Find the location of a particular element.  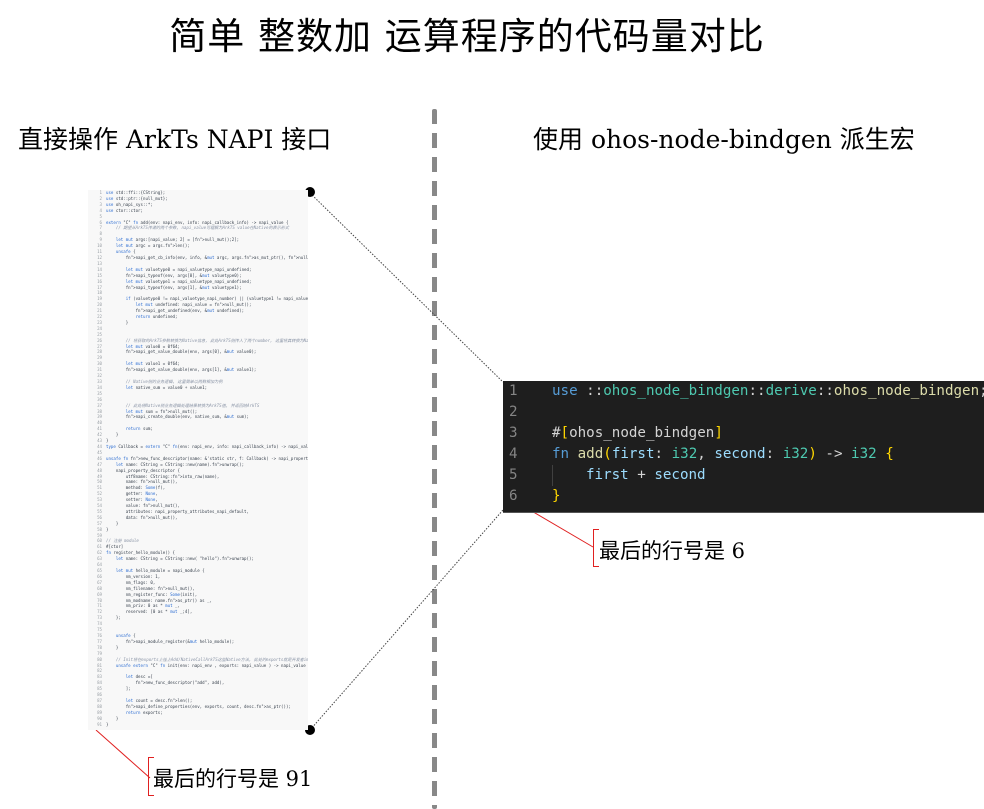

code-line: 6 } is located at coordinates (743, 496).